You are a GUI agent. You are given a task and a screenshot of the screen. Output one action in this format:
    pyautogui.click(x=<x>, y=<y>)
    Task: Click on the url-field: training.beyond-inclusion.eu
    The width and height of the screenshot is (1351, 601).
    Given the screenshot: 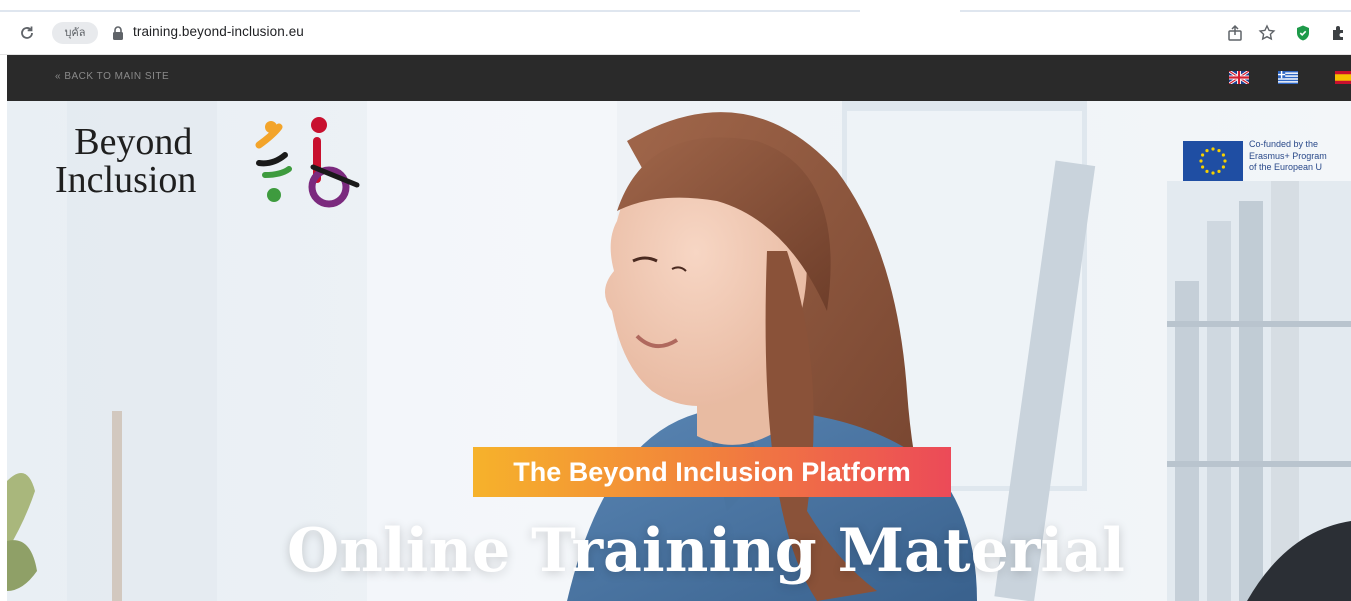 What is the action you would take?
    pyautogui.click(x=218, y=31)
    